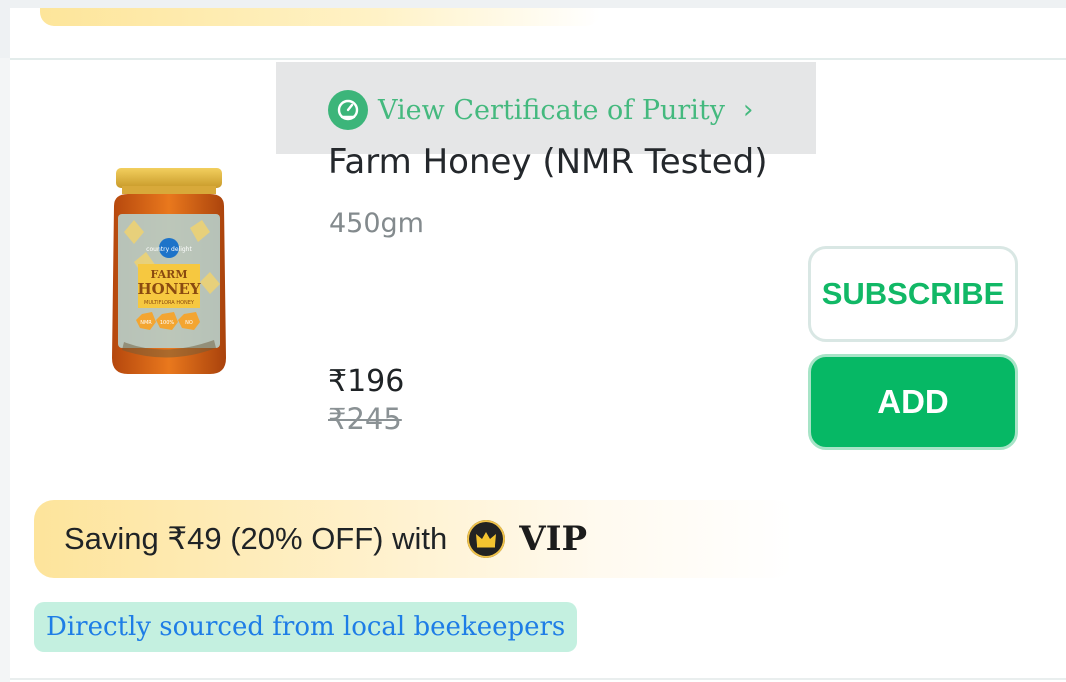 The image size is (1066, 682). Describe the element at coordinates (486, 539) in the screenshot. I see `crown-icon` at that location.